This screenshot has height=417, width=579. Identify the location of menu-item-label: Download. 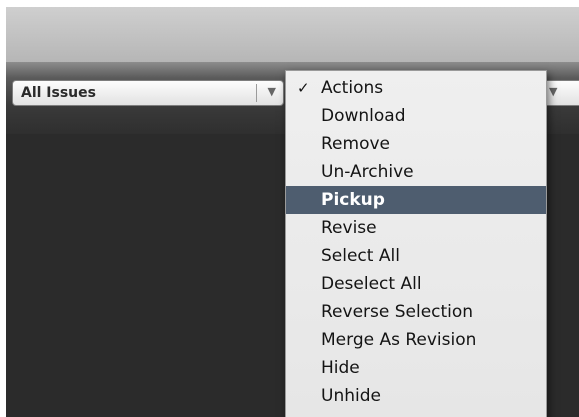
(363, 116).